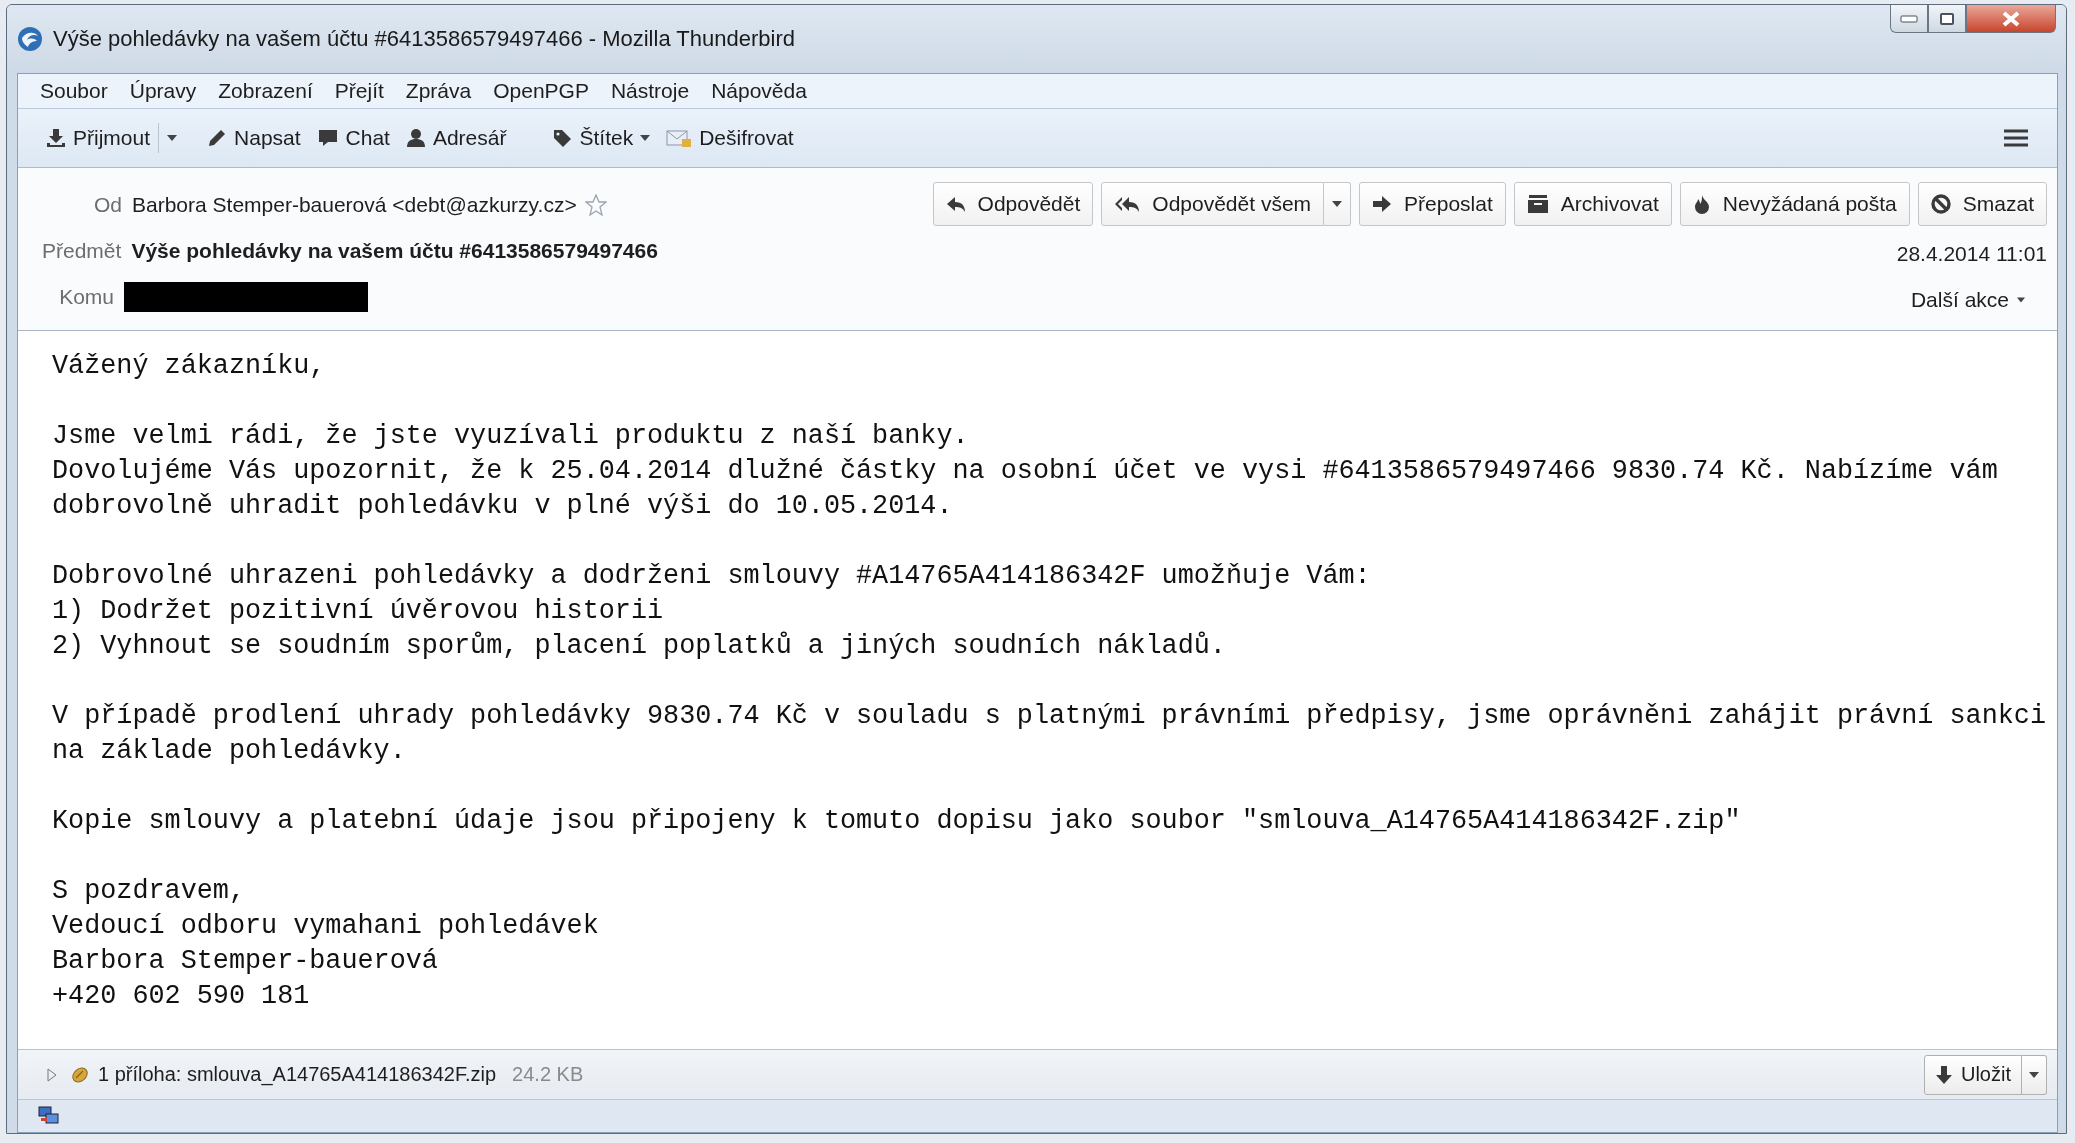 The width and height of the screenshot is (2075, 1143). What do you see at coordinates (394, 251) in the screenshot?
I see `message-subject: Výše pohledávky na vašem účtu #6413586579497466` at bounding box center [394, 251].